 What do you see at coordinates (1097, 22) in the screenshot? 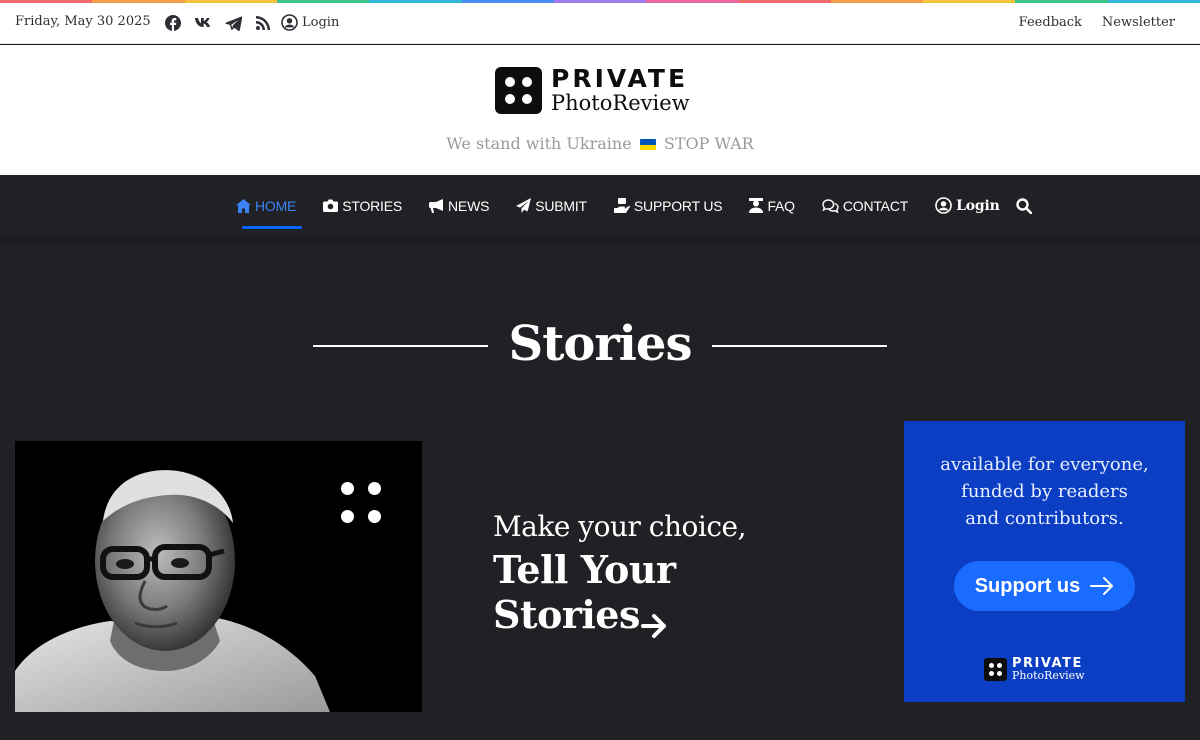
I see `topbar-links: Feedback Newsletter` at bounding box center [1097, 22].